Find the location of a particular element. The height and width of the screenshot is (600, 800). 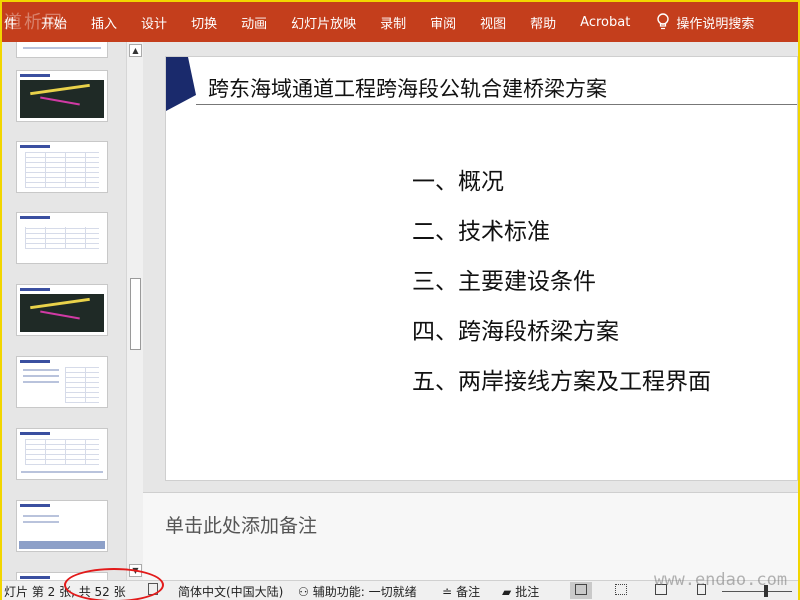

tab-design: 设计 is located at coordinates (154, 22).